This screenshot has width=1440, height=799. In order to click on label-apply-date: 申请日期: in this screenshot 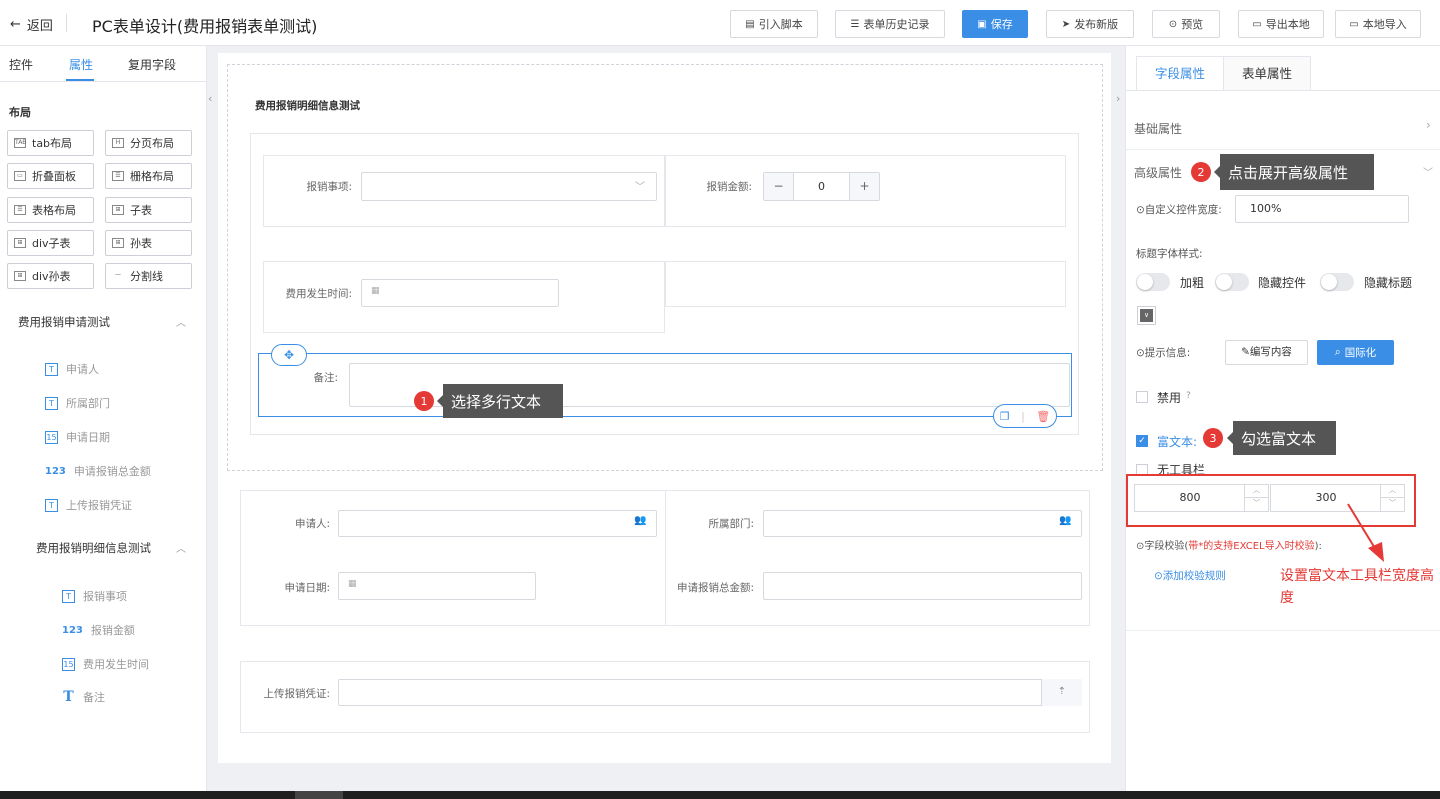, I will do `click(307, 588)`.